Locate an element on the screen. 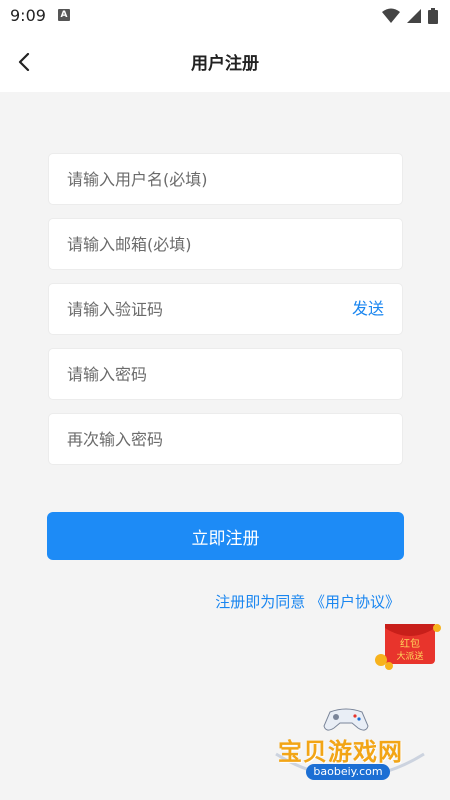 The width and height of the screenshot is (450, 800). red-packet-promo: 红包 大派送 is located at coordinates (408, 645).